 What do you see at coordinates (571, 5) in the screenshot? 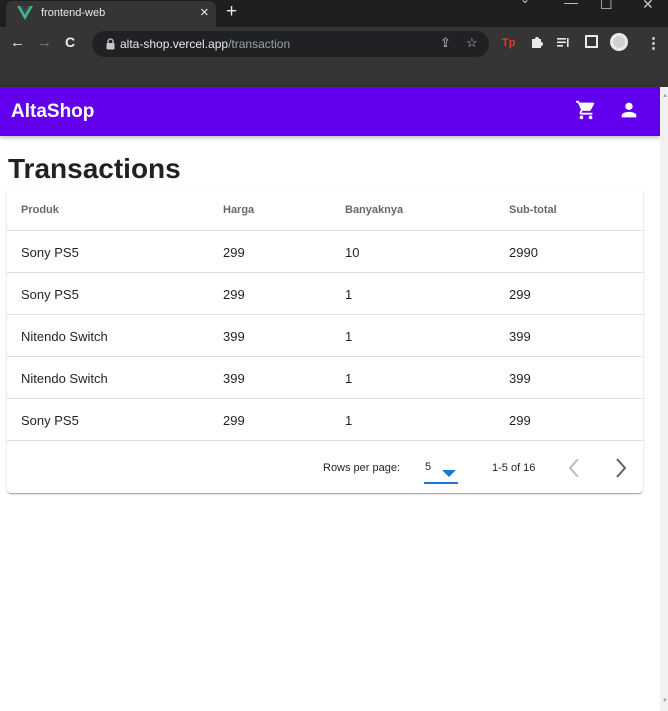
I see `minimize-button: —` at bounding box center [571, 5].